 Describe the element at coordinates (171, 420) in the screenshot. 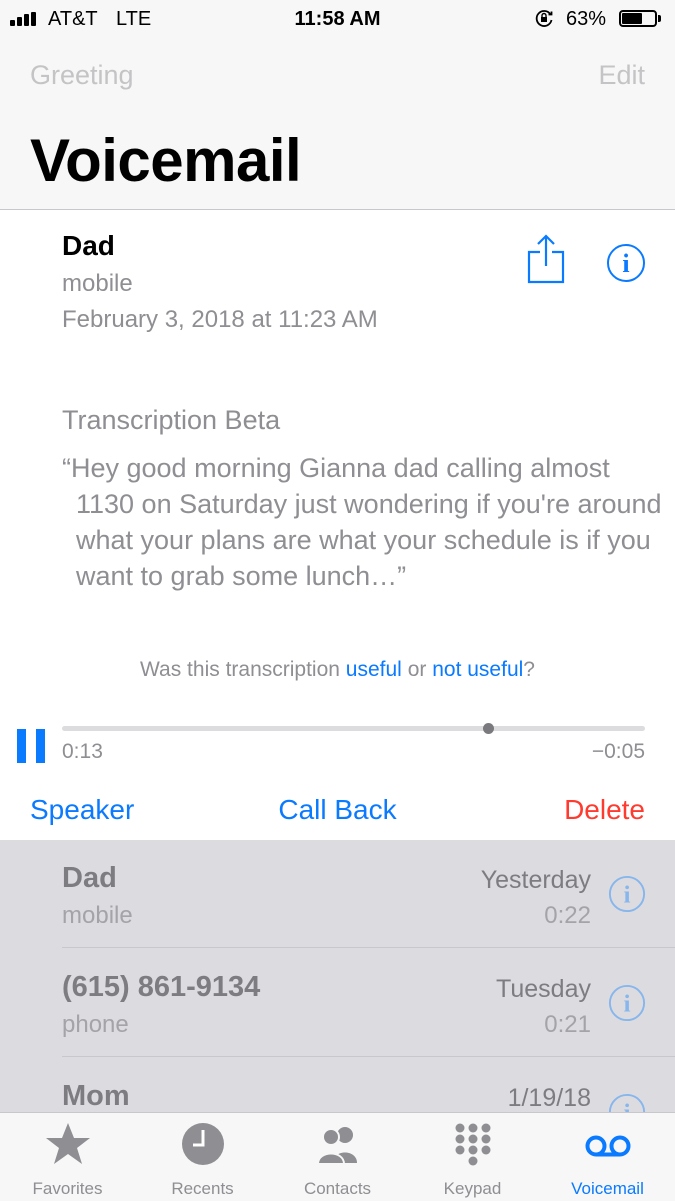

I see `transcription-label: Transcription Beta` at that location.